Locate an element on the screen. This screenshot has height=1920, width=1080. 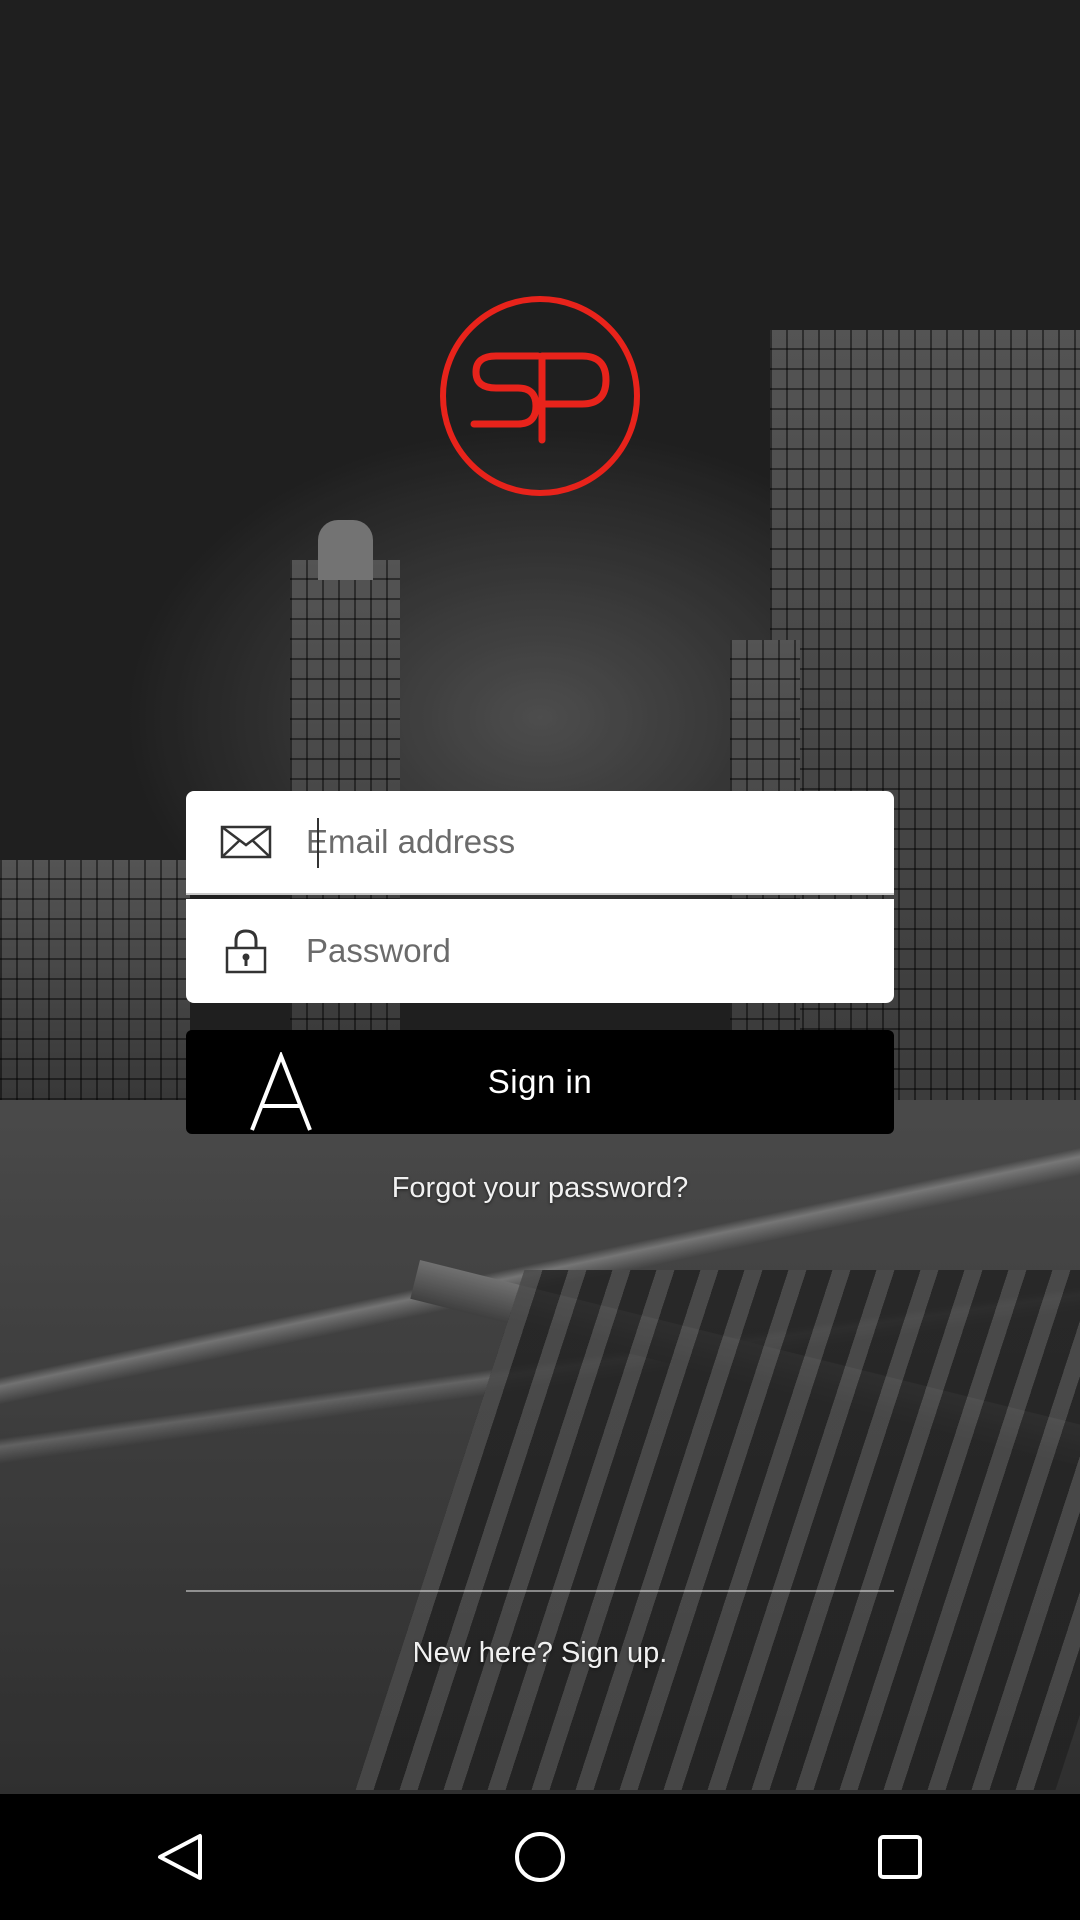
password-input is located at coordinates (586, 951).